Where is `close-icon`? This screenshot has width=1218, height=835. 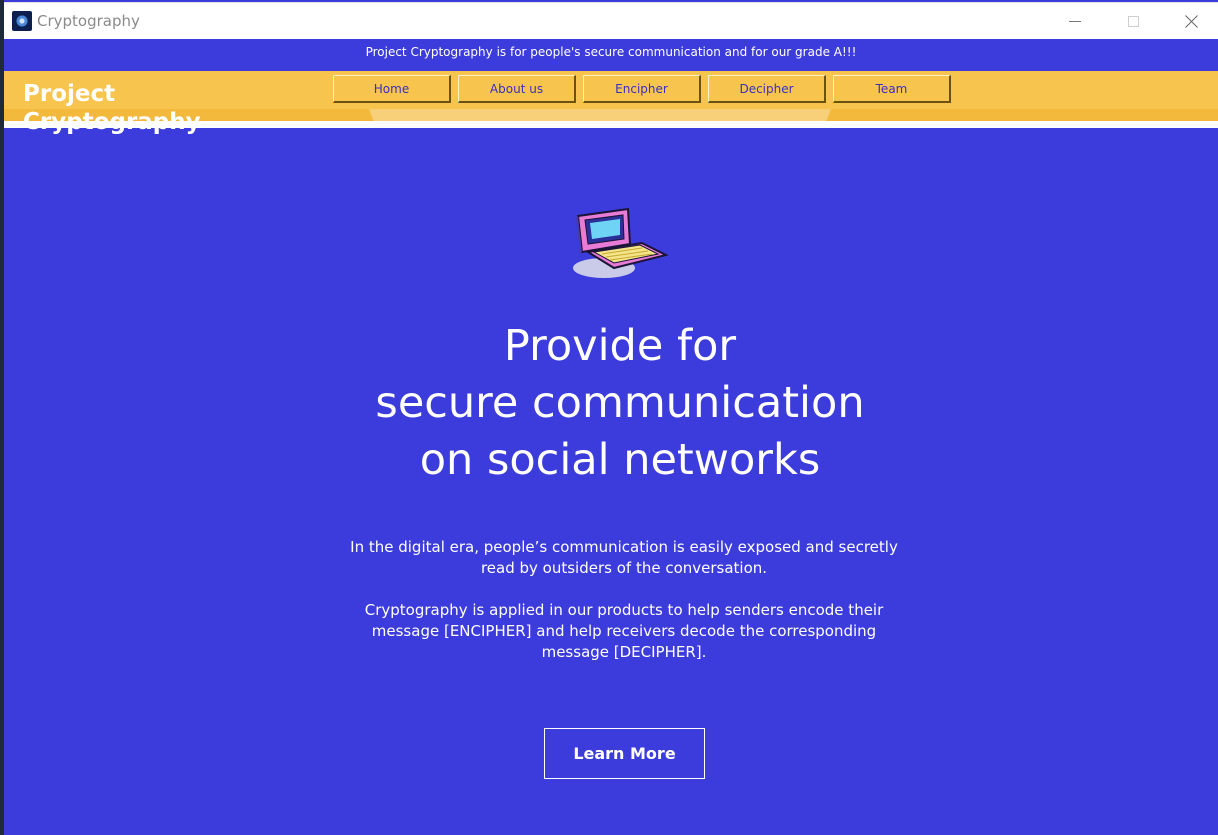 close-icon is located at coordinates (1191, 21).